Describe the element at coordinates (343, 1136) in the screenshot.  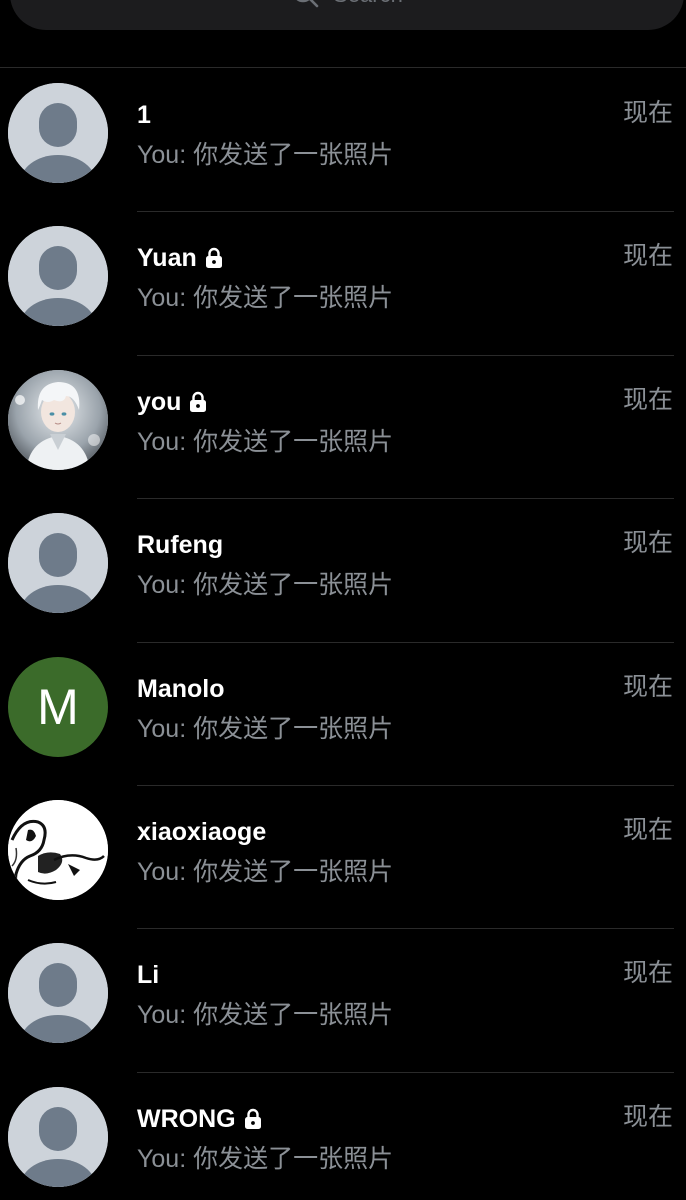
I see `conversation-row: WRONG You: 你发送了一张照片 现在` at that location.